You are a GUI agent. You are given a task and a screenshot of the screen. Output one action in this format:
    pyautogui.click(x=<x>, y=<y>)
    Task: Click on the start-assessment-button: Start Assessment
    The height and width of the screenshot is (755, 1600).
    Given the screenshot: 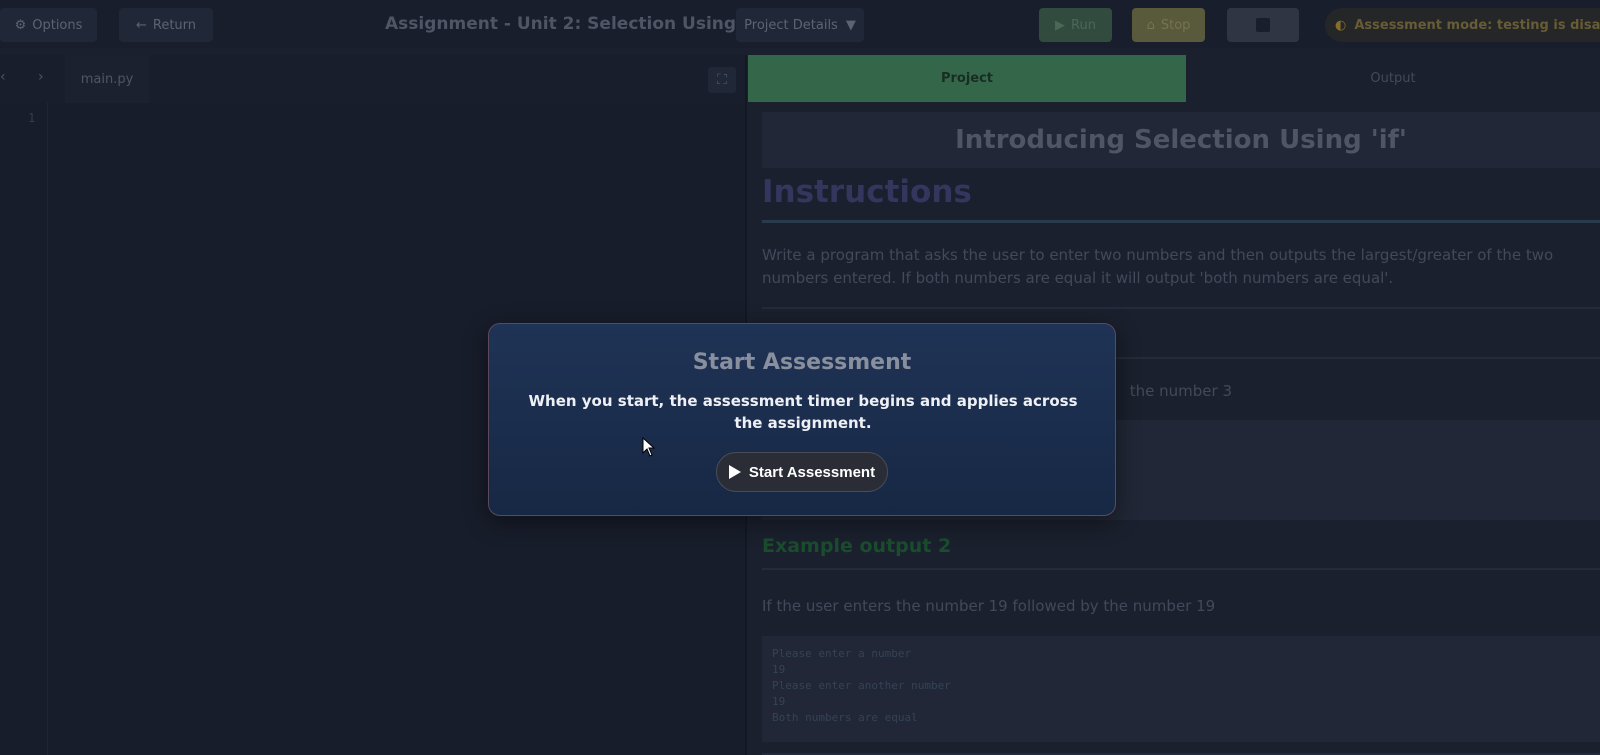 What is the action you would take?
    pyautogui.click(x=802, y=472)
    